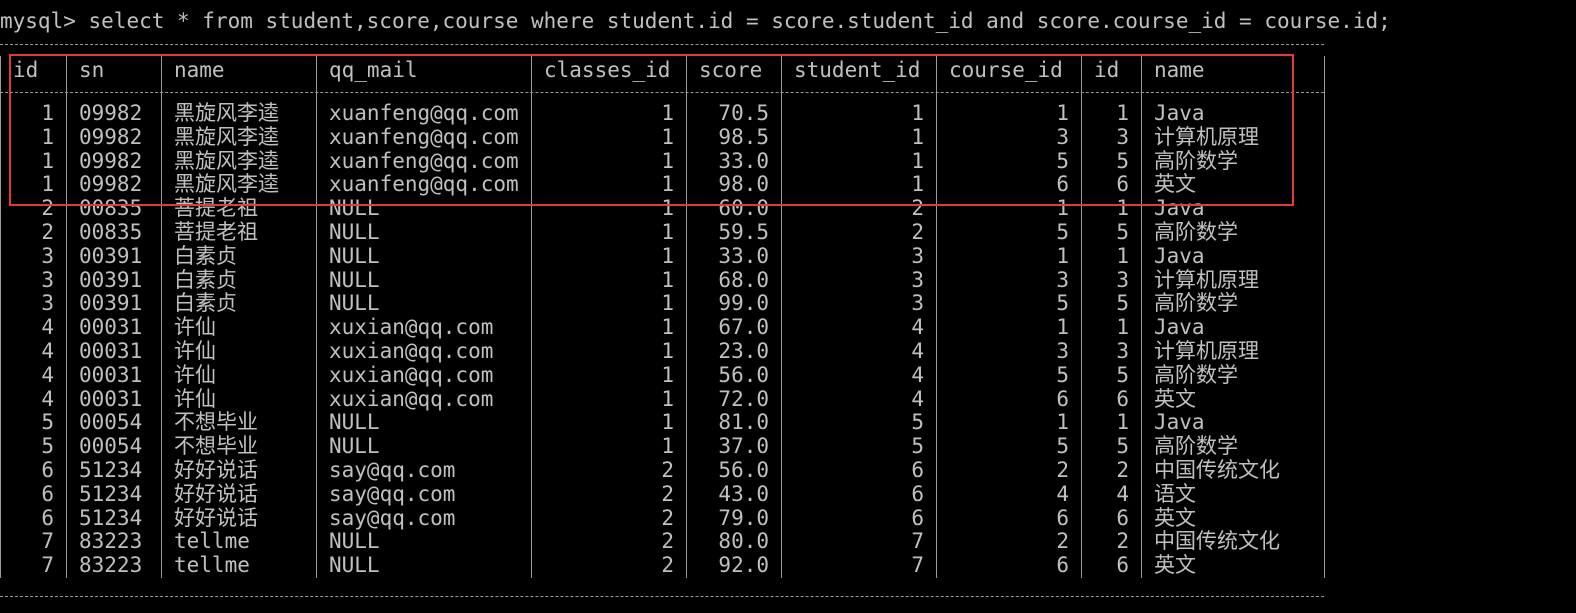 The height and width of the screenshot is (613, 1576). I want to click on cell-course-name: 英文, so click(1233, 518).